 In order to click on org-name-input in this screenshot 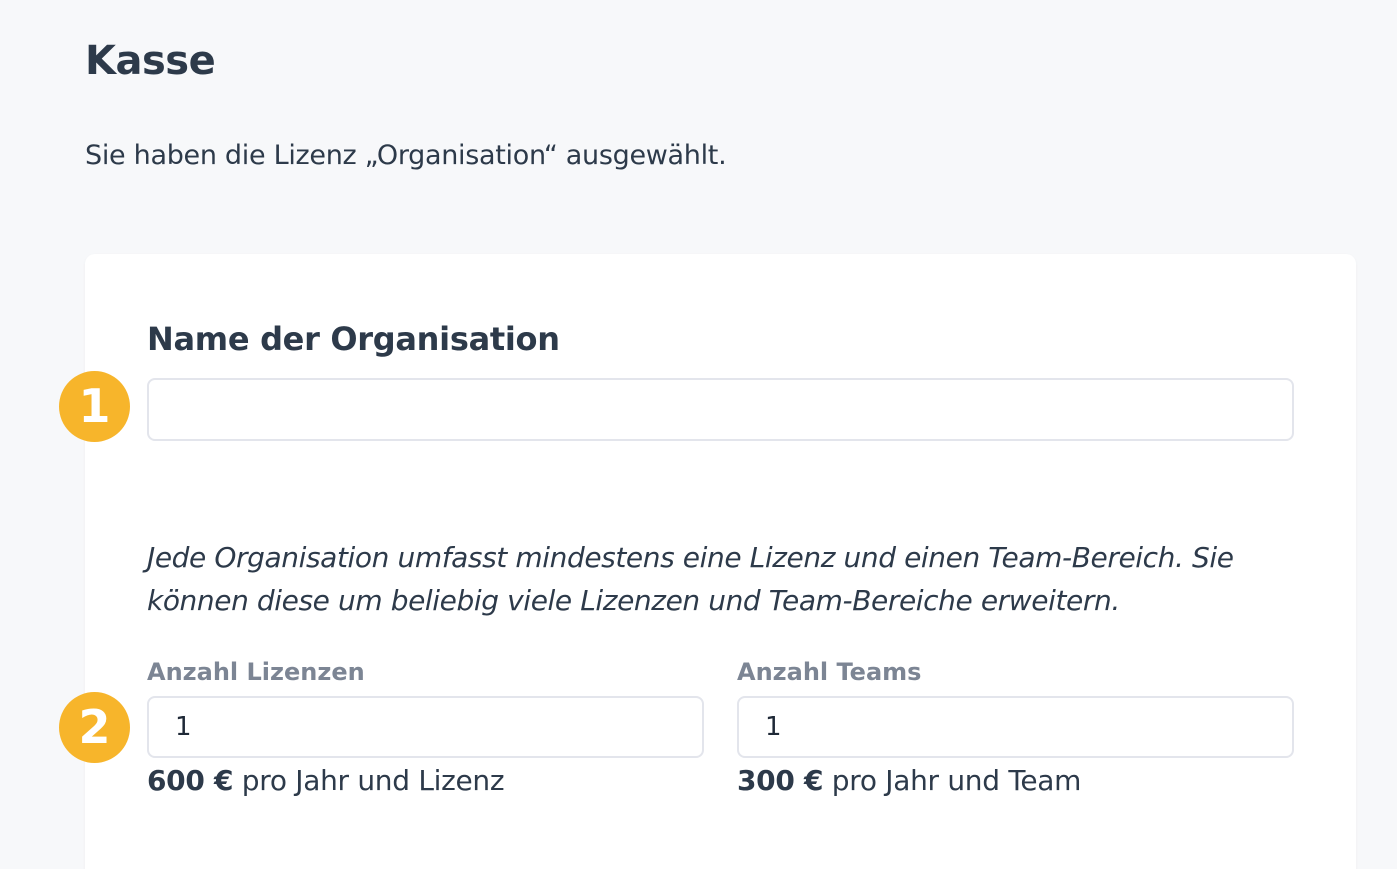, I will do `click(720, 409)`.